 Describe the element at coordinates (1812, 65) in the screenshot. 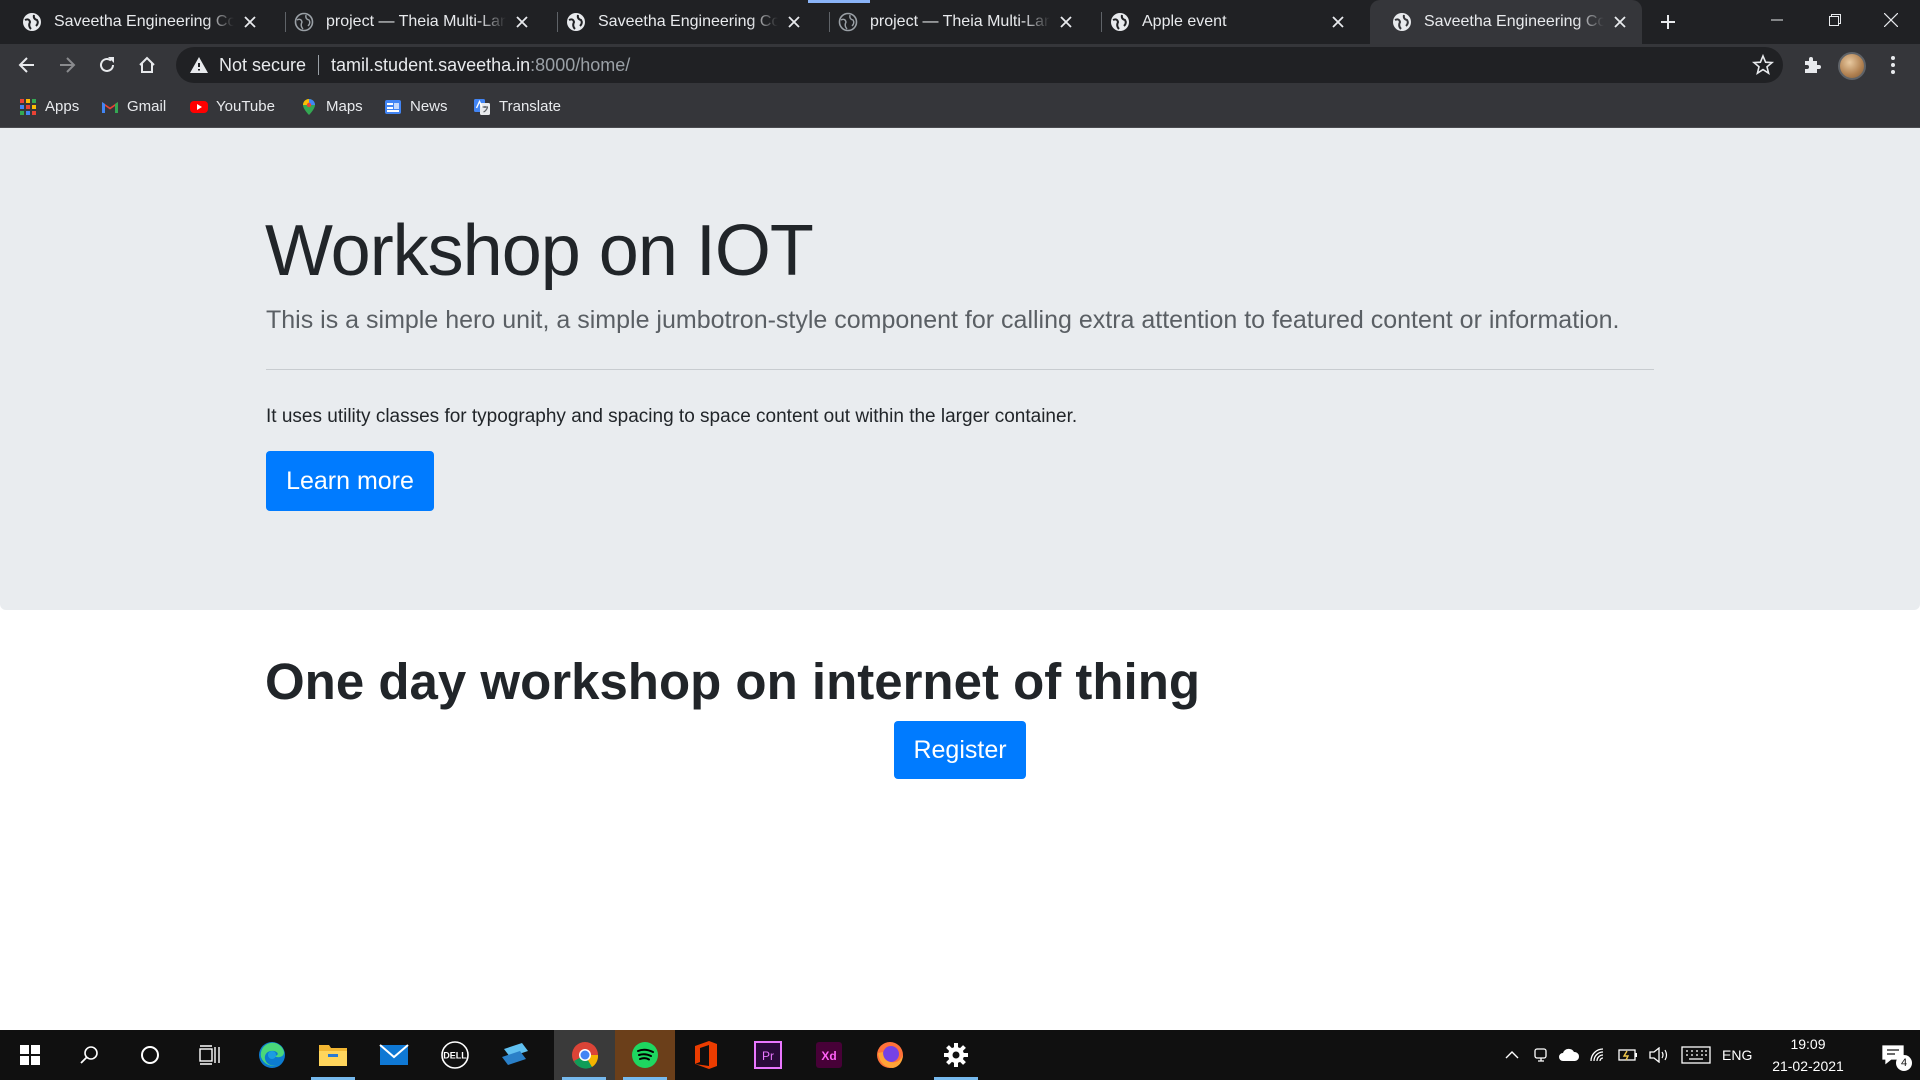

I see `extensions-button` at that location.